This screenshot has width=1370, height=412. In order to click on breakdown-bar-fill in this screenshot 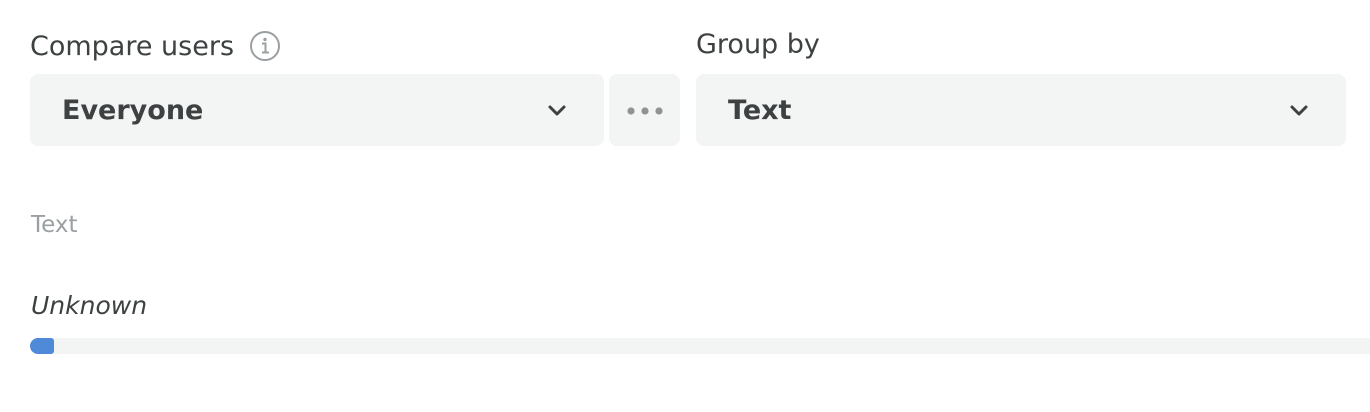, I will do `click(42, 346)`.